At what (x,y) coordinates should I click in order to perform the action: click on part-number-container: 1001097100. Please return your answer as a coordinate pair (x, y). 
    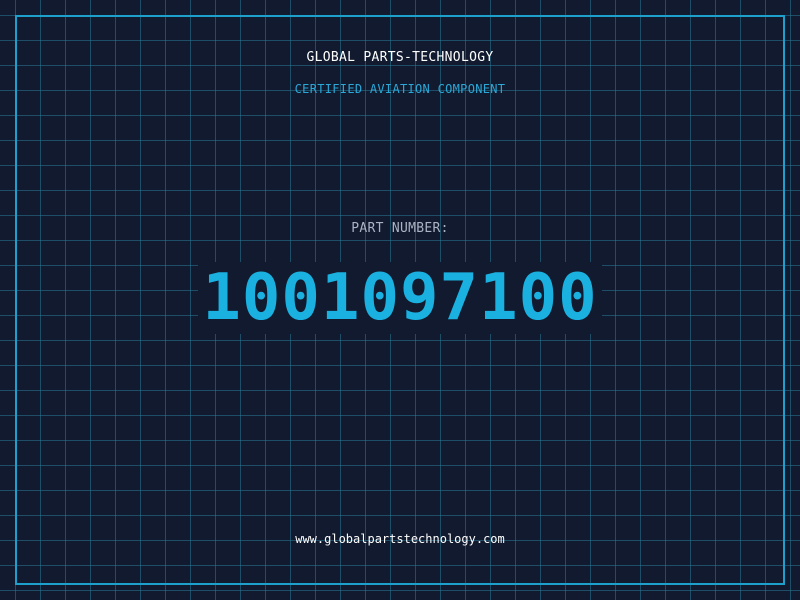
    Looking at the image, I should click on (400, 298).